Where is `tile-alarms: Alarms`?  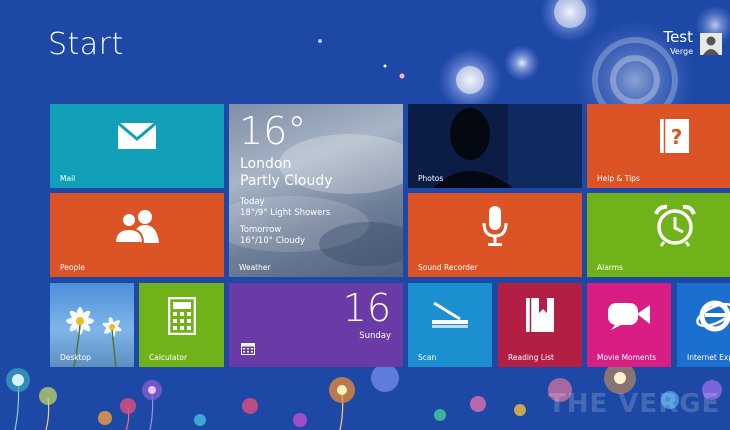 tile-alarms: Alarms is located at coordinates (658, 235).